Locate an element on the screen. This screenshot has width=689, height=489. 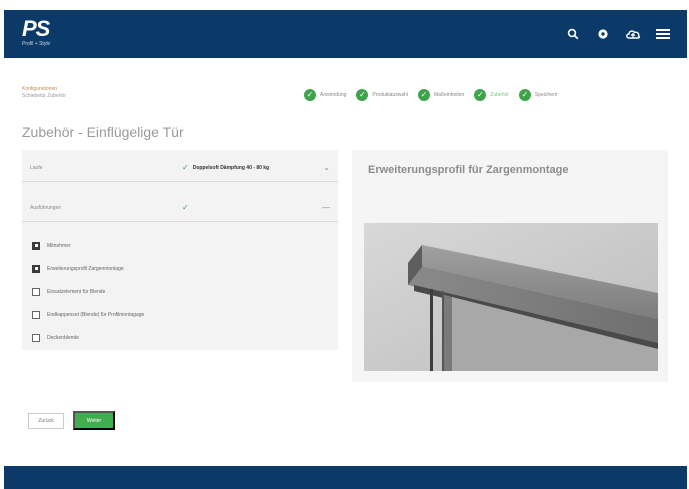
breadcrumb-current: Schiebetür Zubehör is located at coordinates (44, 96).